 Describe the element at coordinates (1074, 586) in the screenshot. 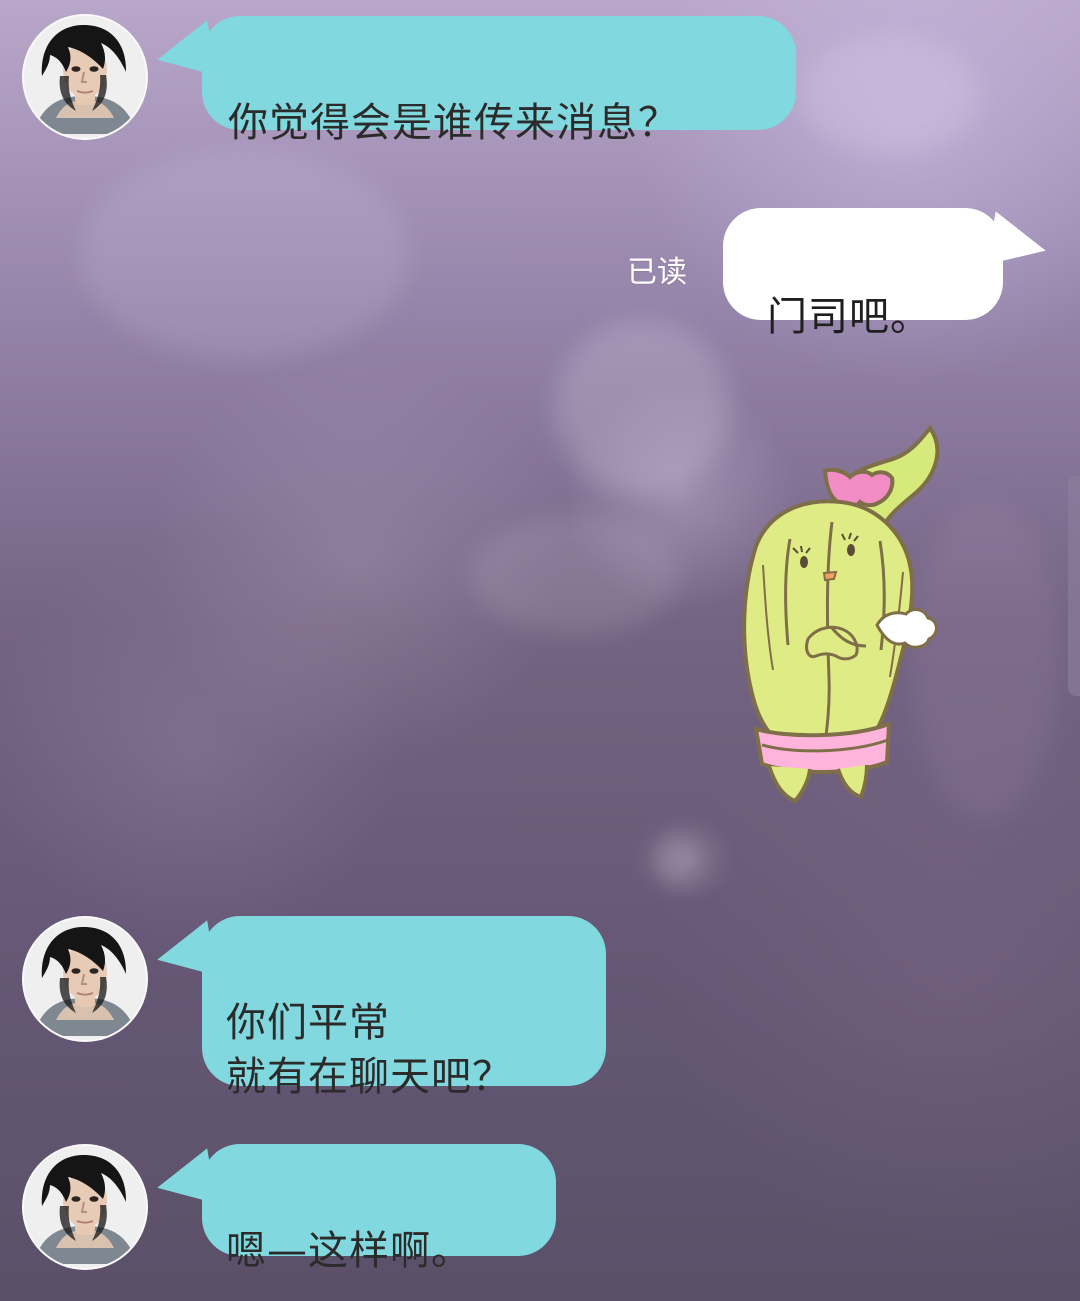

I see `scrollbar-thumb` at that location.